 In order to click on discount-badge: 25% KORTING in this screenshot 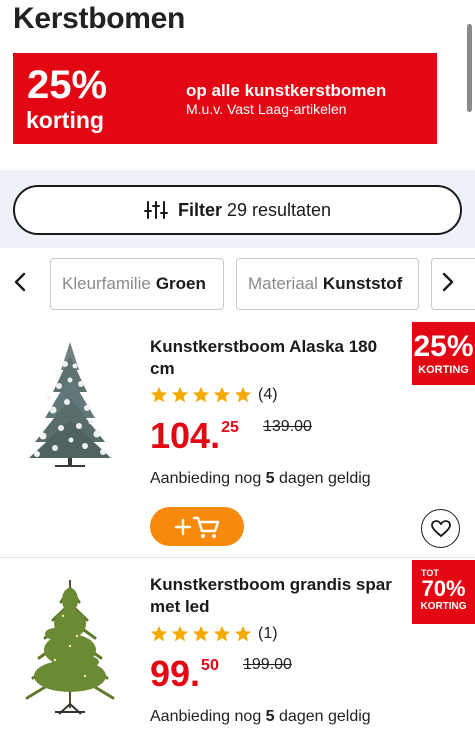, I will do `click(443, 353)`.